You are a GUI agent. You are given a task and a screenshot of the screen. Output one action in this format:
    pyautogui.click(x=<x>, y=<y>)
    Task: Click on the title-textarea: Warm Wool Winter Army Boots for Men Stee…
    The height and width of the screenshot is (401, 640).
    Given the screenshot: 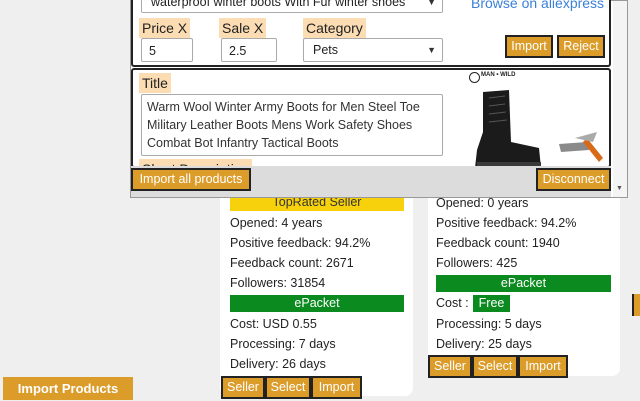 What is the action you would take?
    pyautogui.click(x=292, y=125)
    